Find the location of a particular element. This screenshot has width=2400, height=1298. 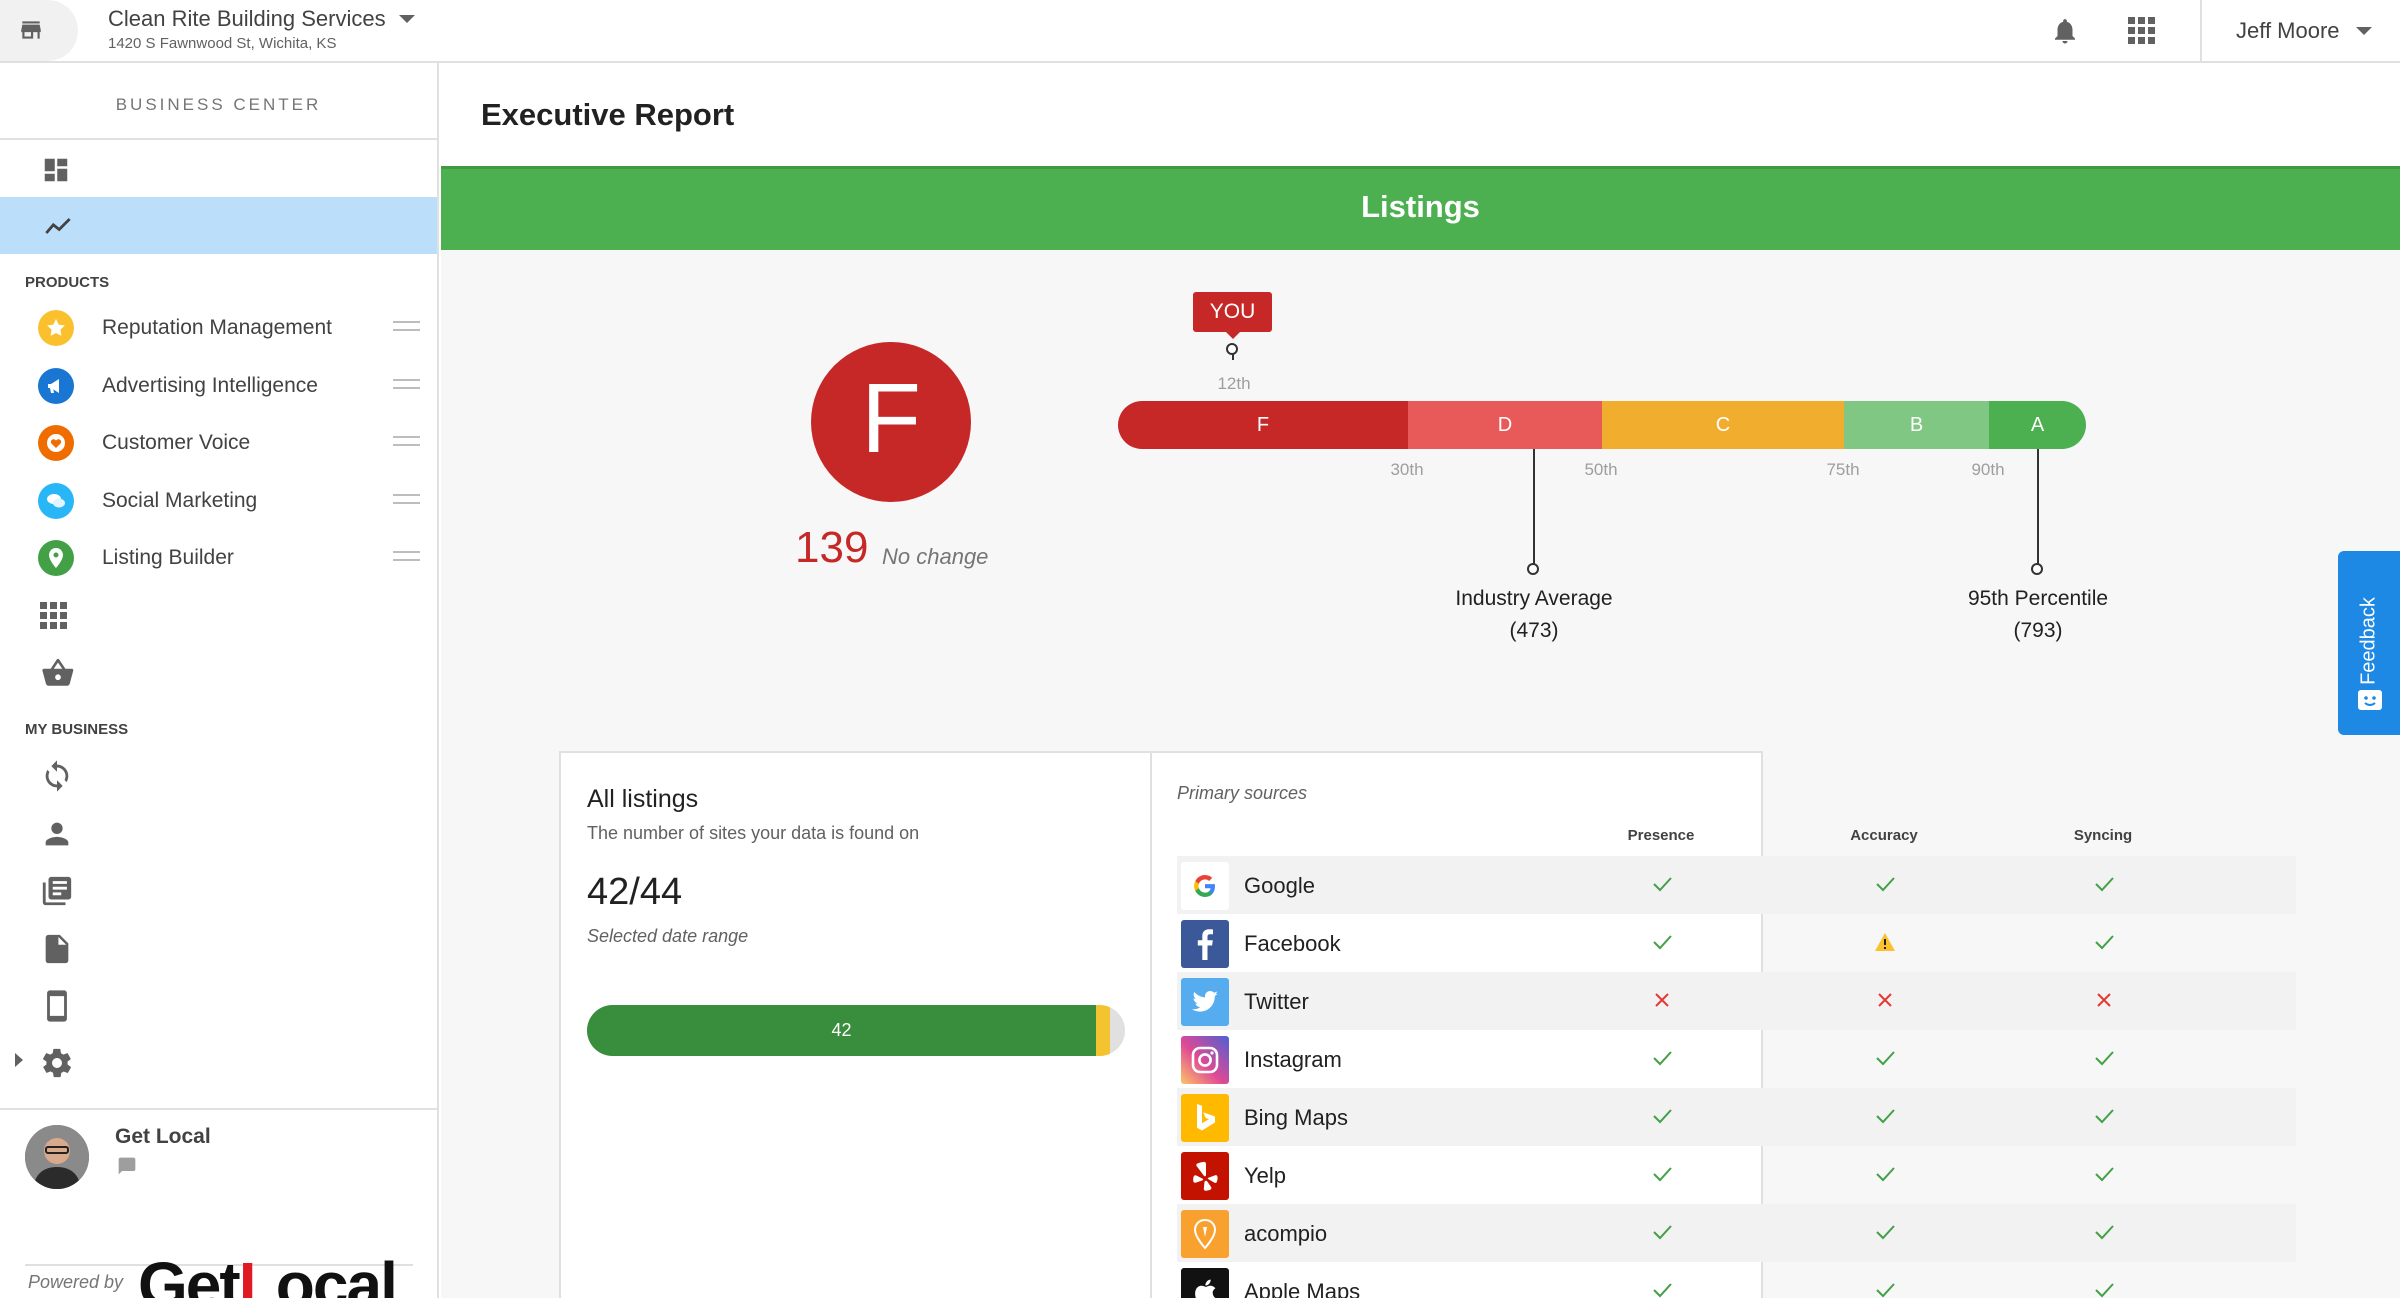

sync-icon is located at coordinates (57, 776).